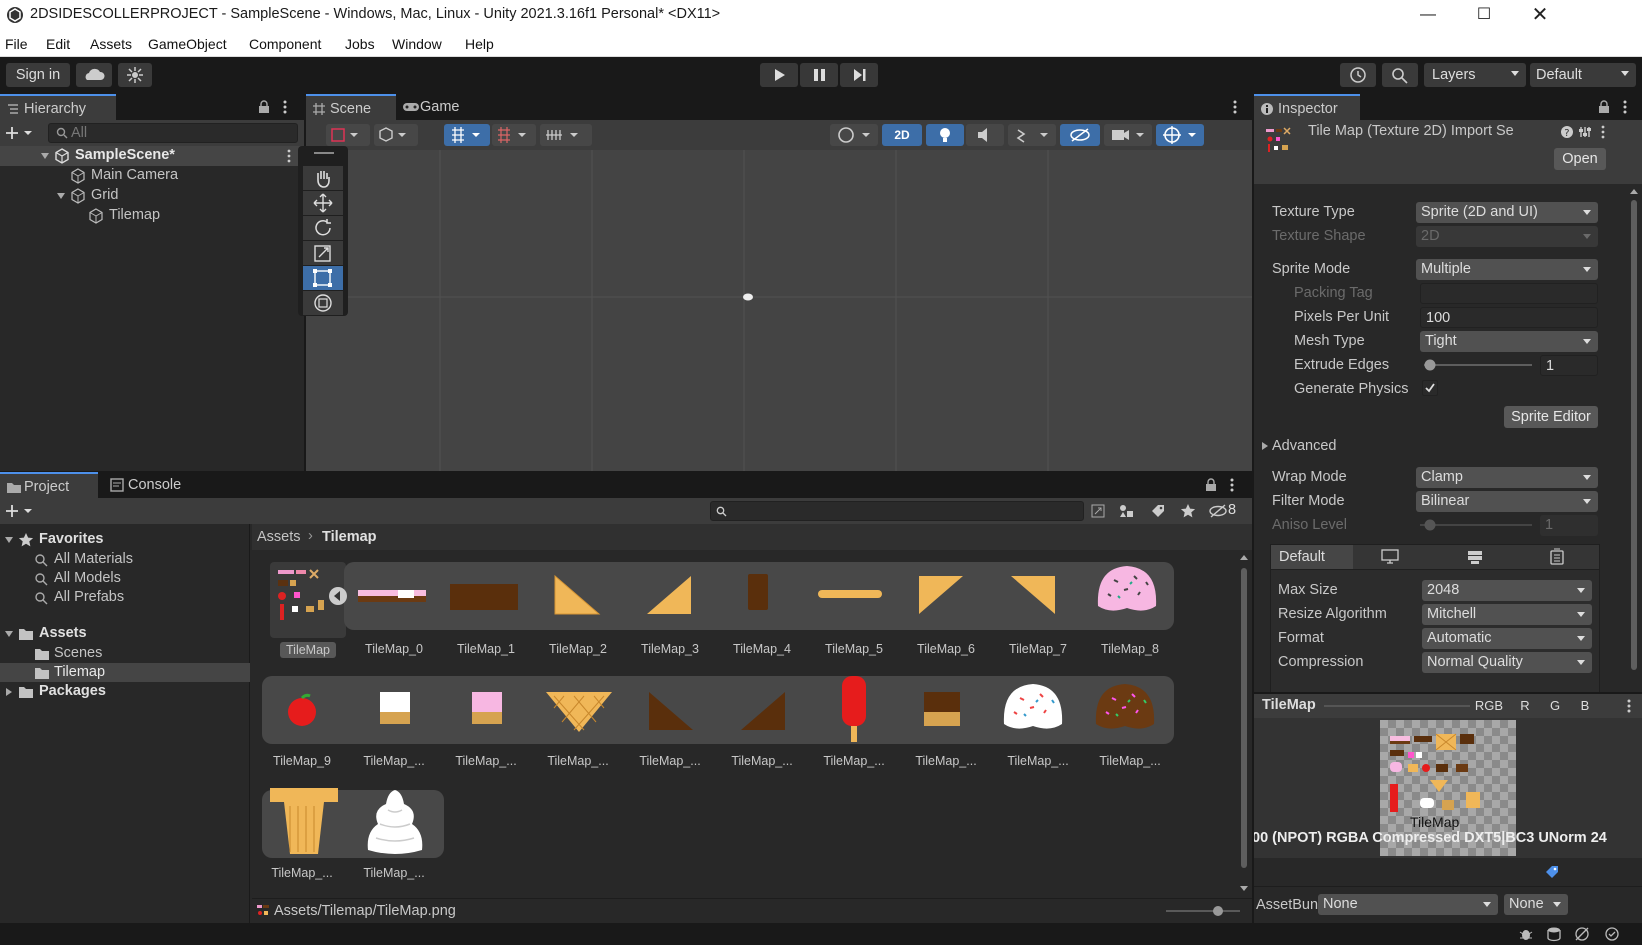  What do you see at coordinates (1398, 706) in the screenshot?
I see `preview-drag-handle` at bounding box center [1398, 706].